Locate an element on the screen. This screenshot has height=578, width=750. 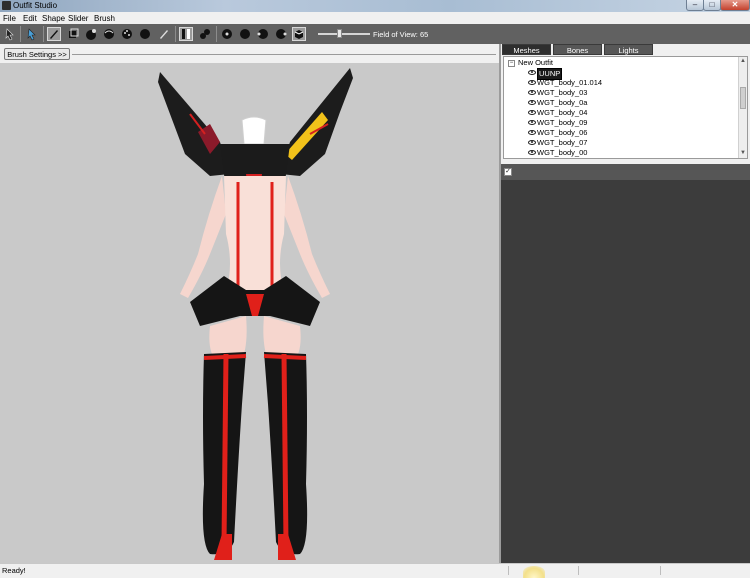
brush-settings-divider is located at coordinates (284, 54).